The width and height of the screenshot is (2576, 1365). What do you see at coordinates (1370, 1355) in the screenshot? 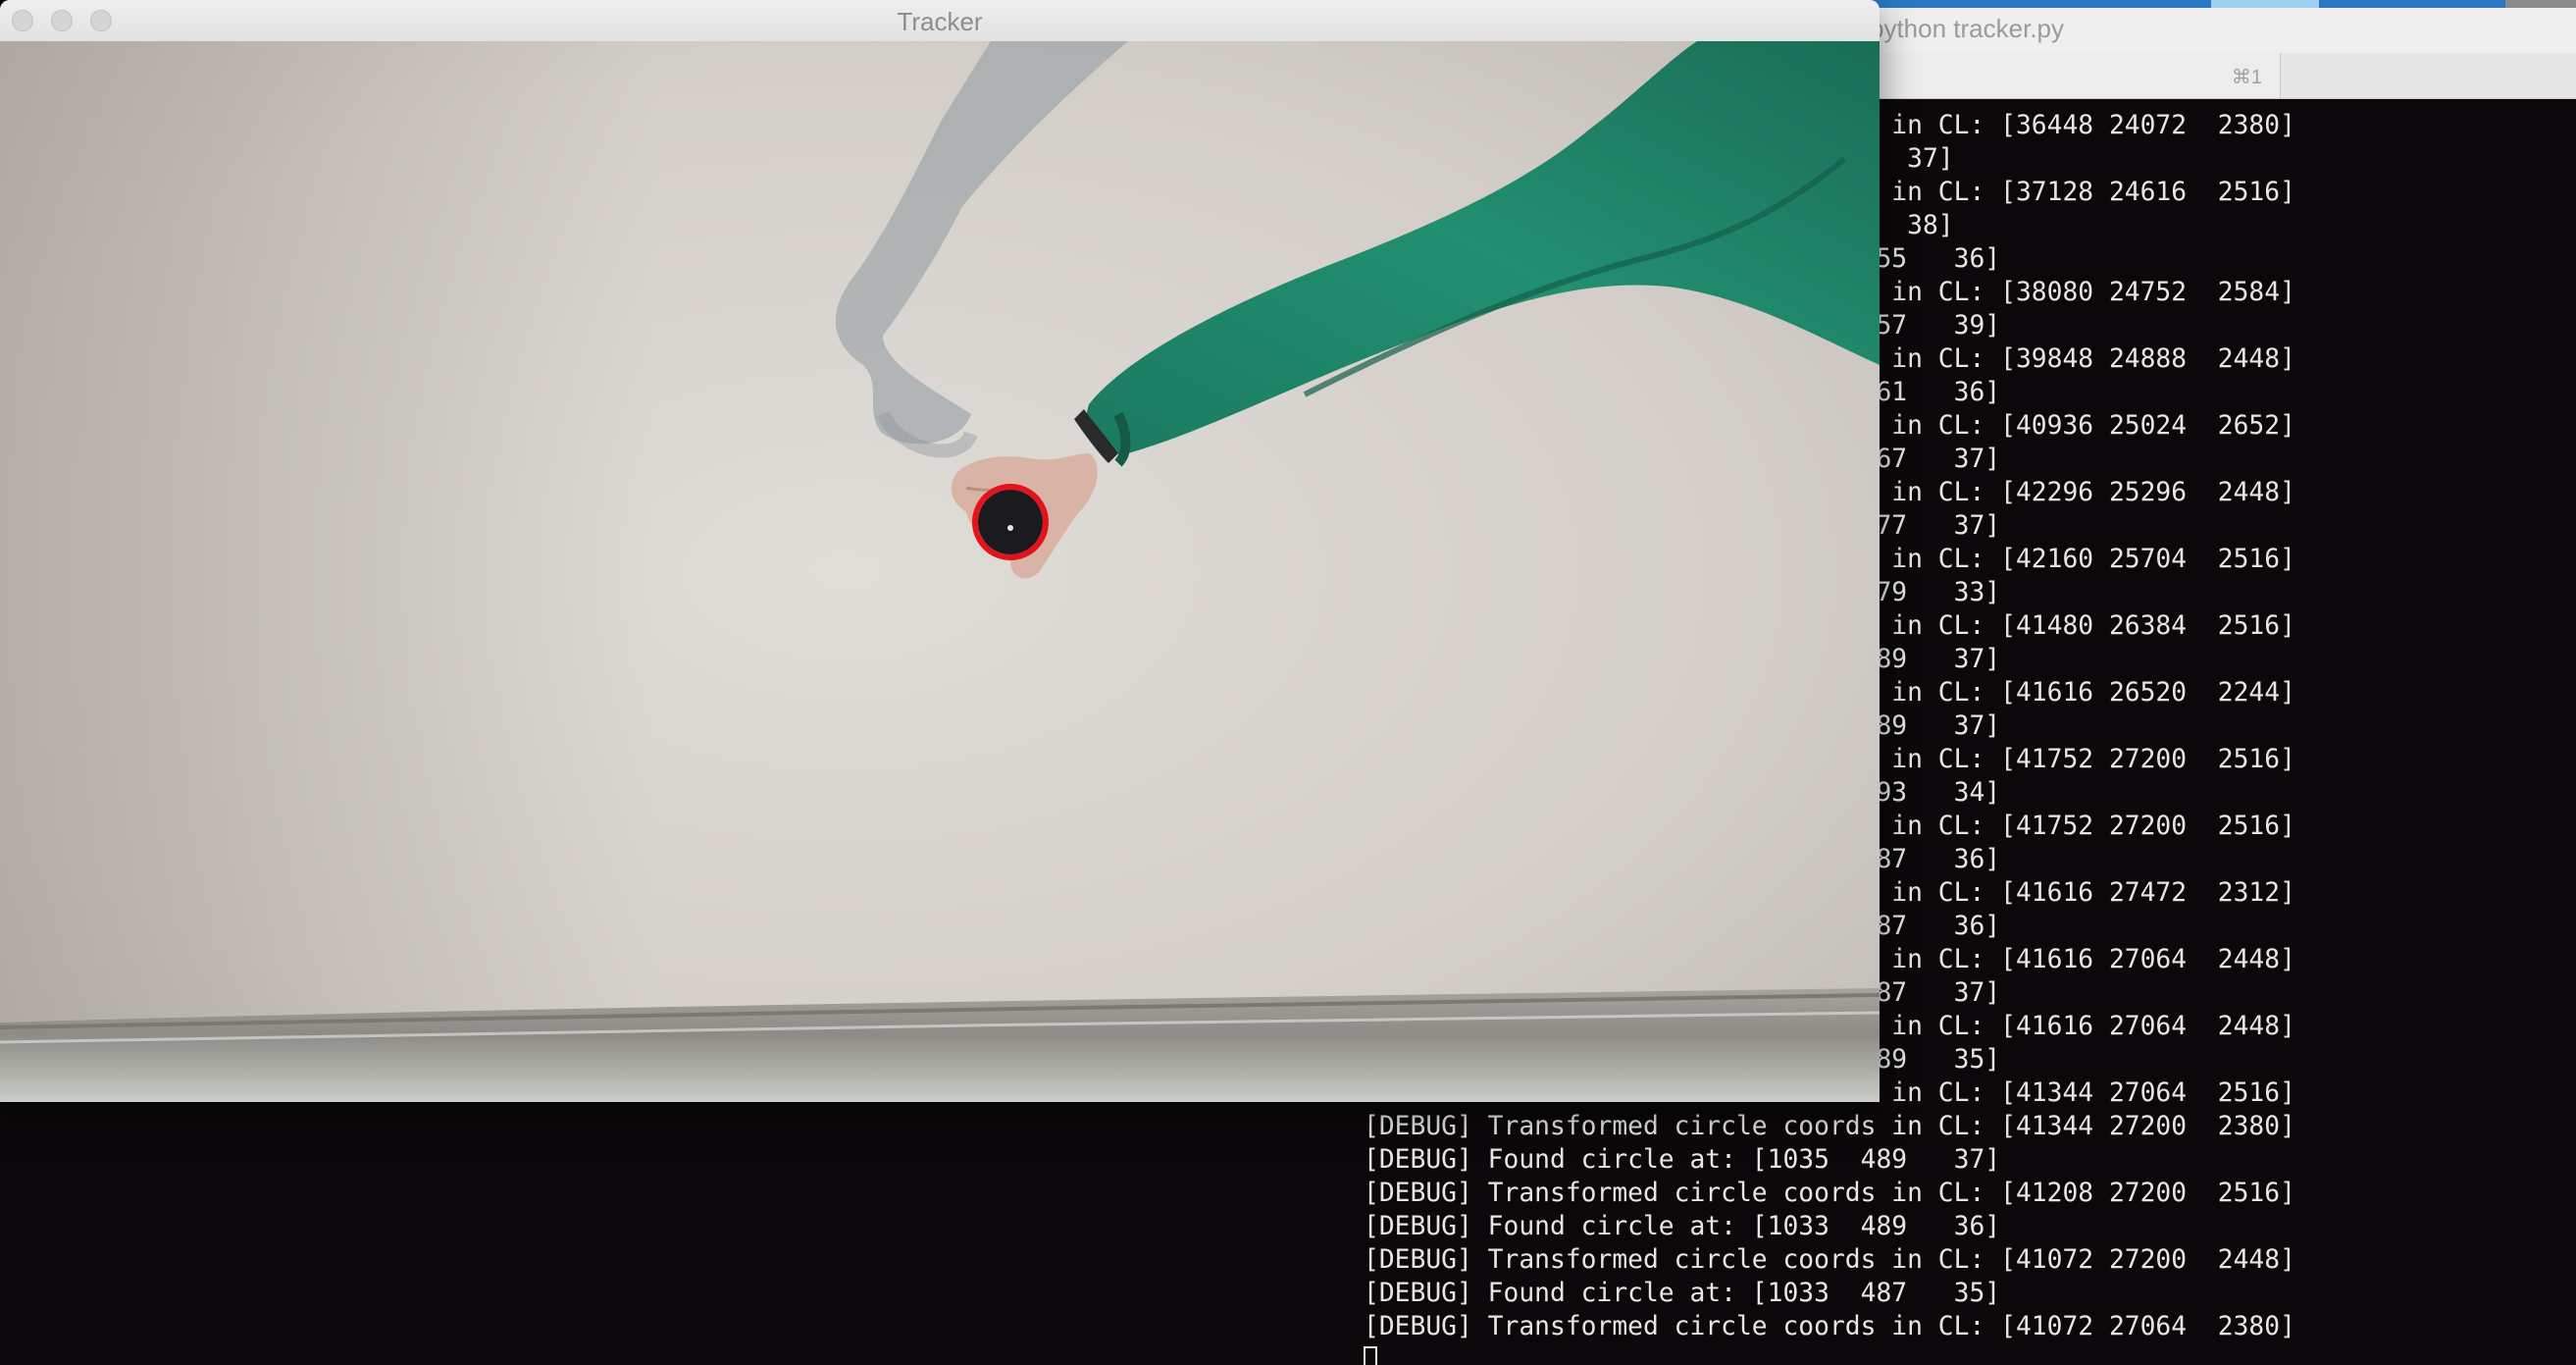
I see `terminal-cursor` at bounding box center [1370, 1355].